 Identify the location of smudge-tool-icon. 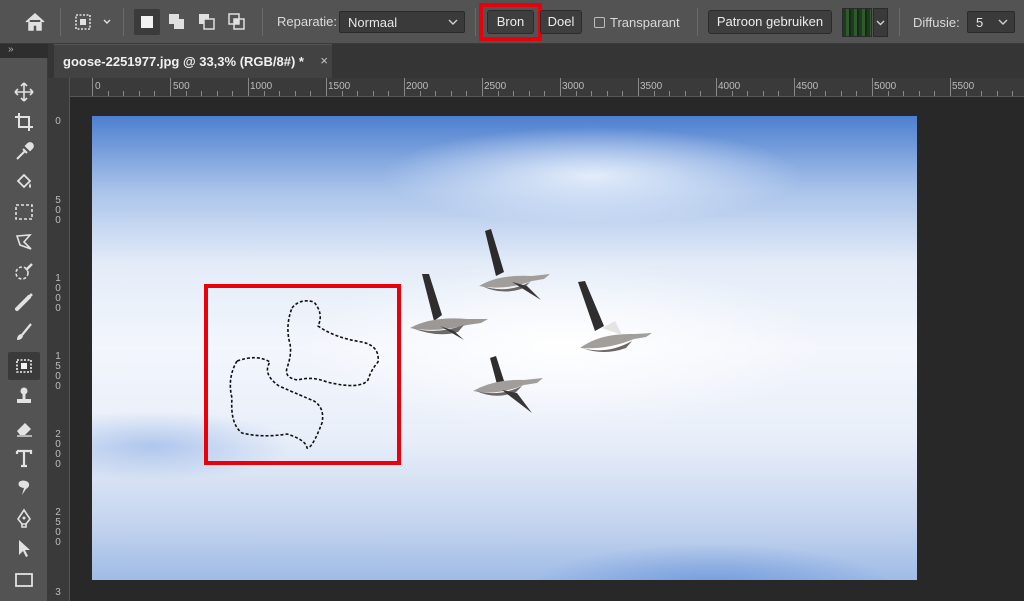
(24, 488).